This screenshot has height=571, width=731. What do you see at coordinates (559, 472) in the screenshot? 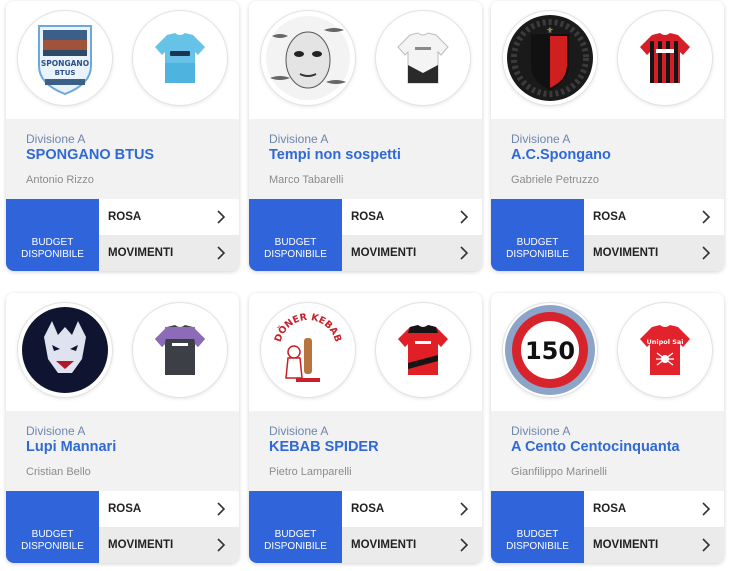
I see `owner-name: Gianfilippo Marinelli` at bounding box center [559, 472].